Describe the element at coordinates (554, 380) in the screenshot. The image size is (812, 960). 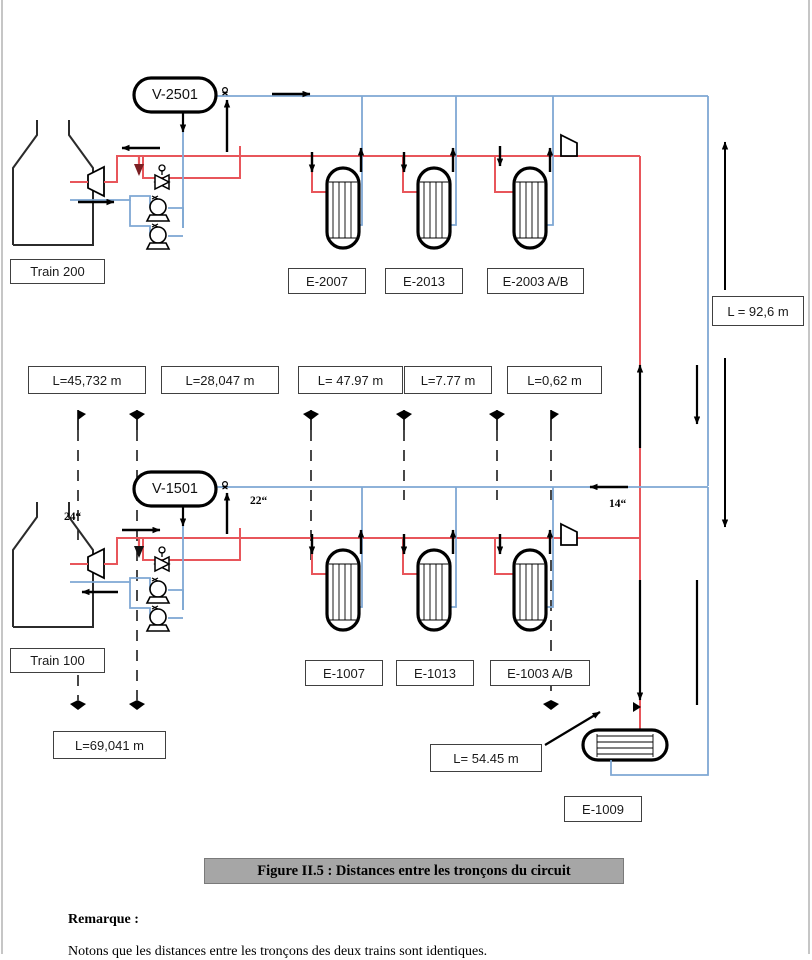
I see `distance-label-5: L=0,62 m` at that location.